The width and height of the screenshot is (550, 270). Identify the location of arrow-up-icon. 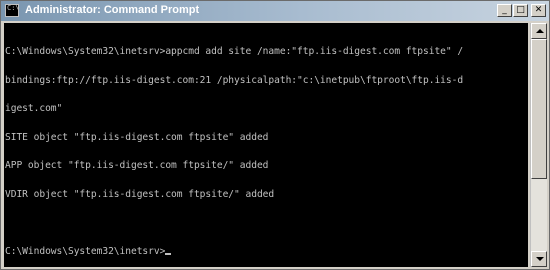
(540, 31).